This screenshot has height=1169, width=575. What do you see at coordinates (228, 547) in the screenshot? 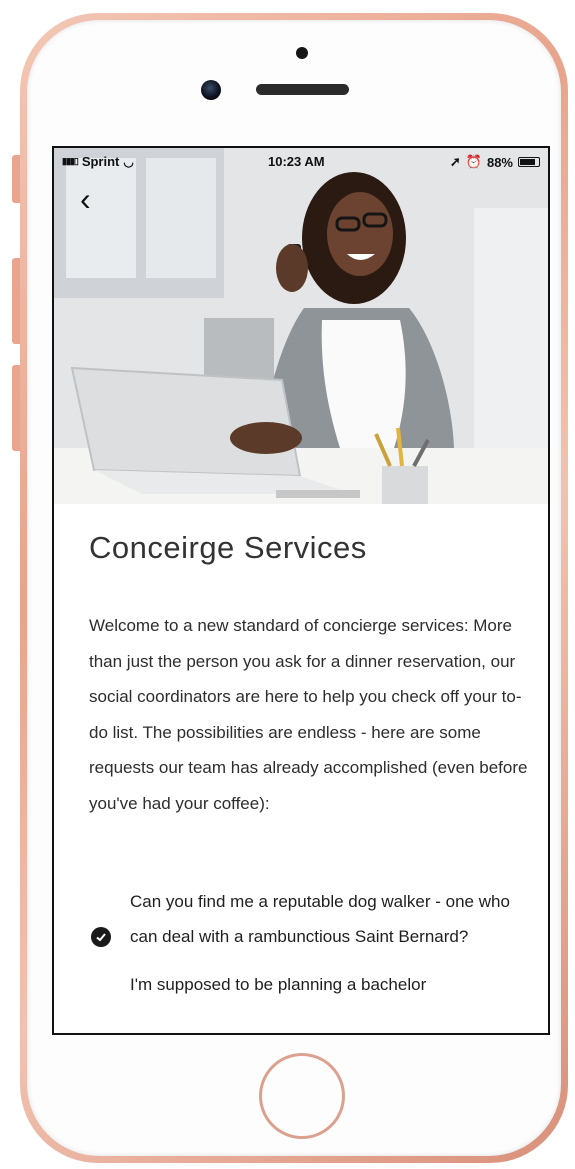
I see `page-title: Conceirge Services` at bounding box center [228, 547].